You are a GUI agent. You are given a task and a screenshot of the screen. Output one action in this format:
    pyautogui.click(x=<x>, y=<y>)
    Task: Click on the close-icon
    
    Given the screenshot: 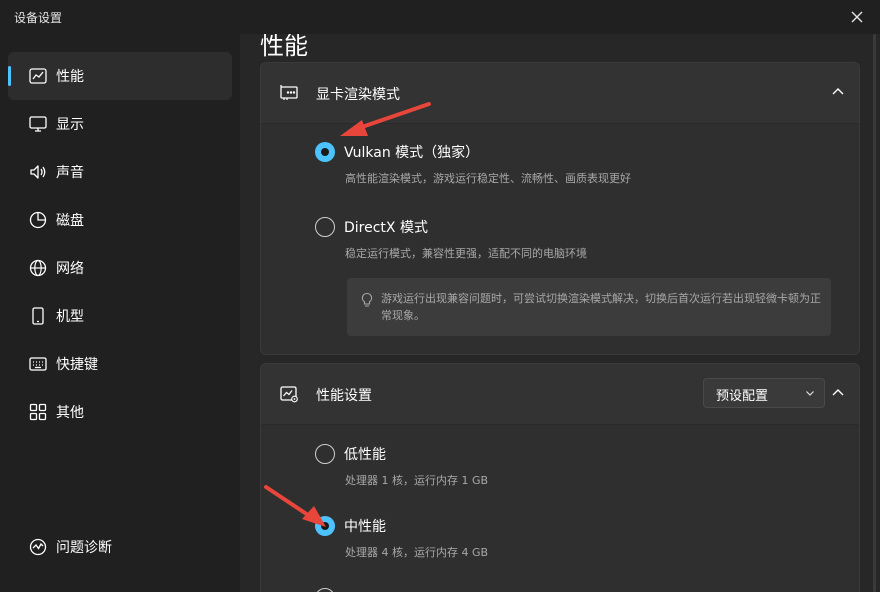 What is the action you would take?
    pyautogui.click(x=857, y=17)
    